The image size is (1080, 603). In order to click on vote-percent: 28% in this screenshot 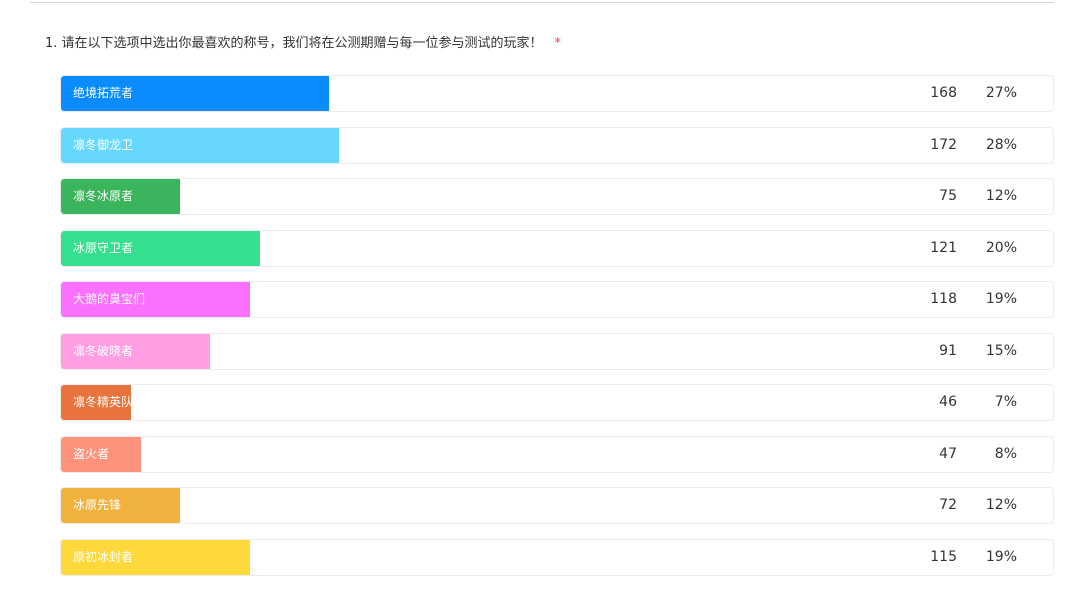, I will do `click(1001, 144)`.